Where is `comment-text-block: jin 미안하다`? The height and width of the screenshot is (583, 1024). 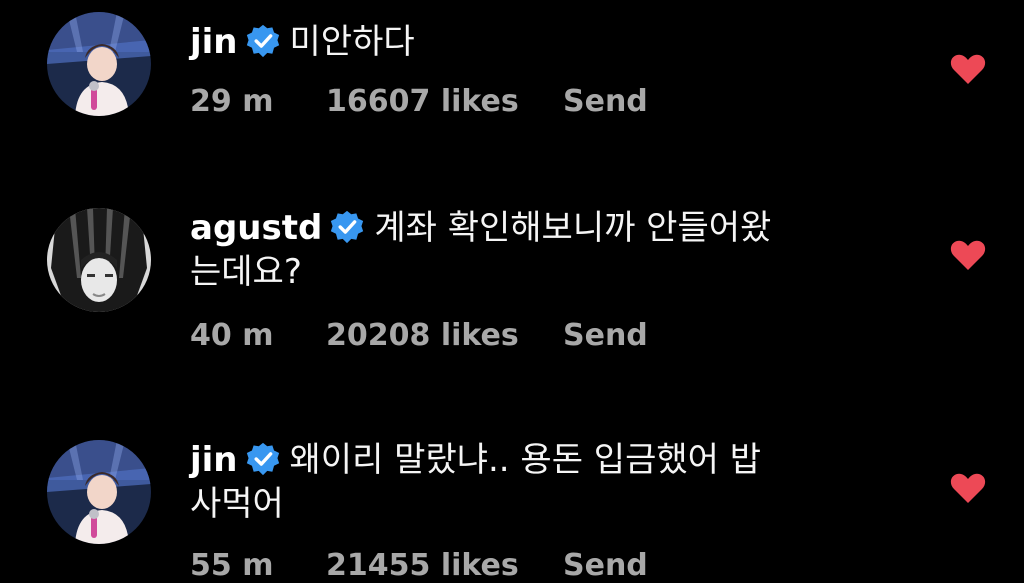
comment-text-block: jin 미안하다 is located at coordinates (490, 42).